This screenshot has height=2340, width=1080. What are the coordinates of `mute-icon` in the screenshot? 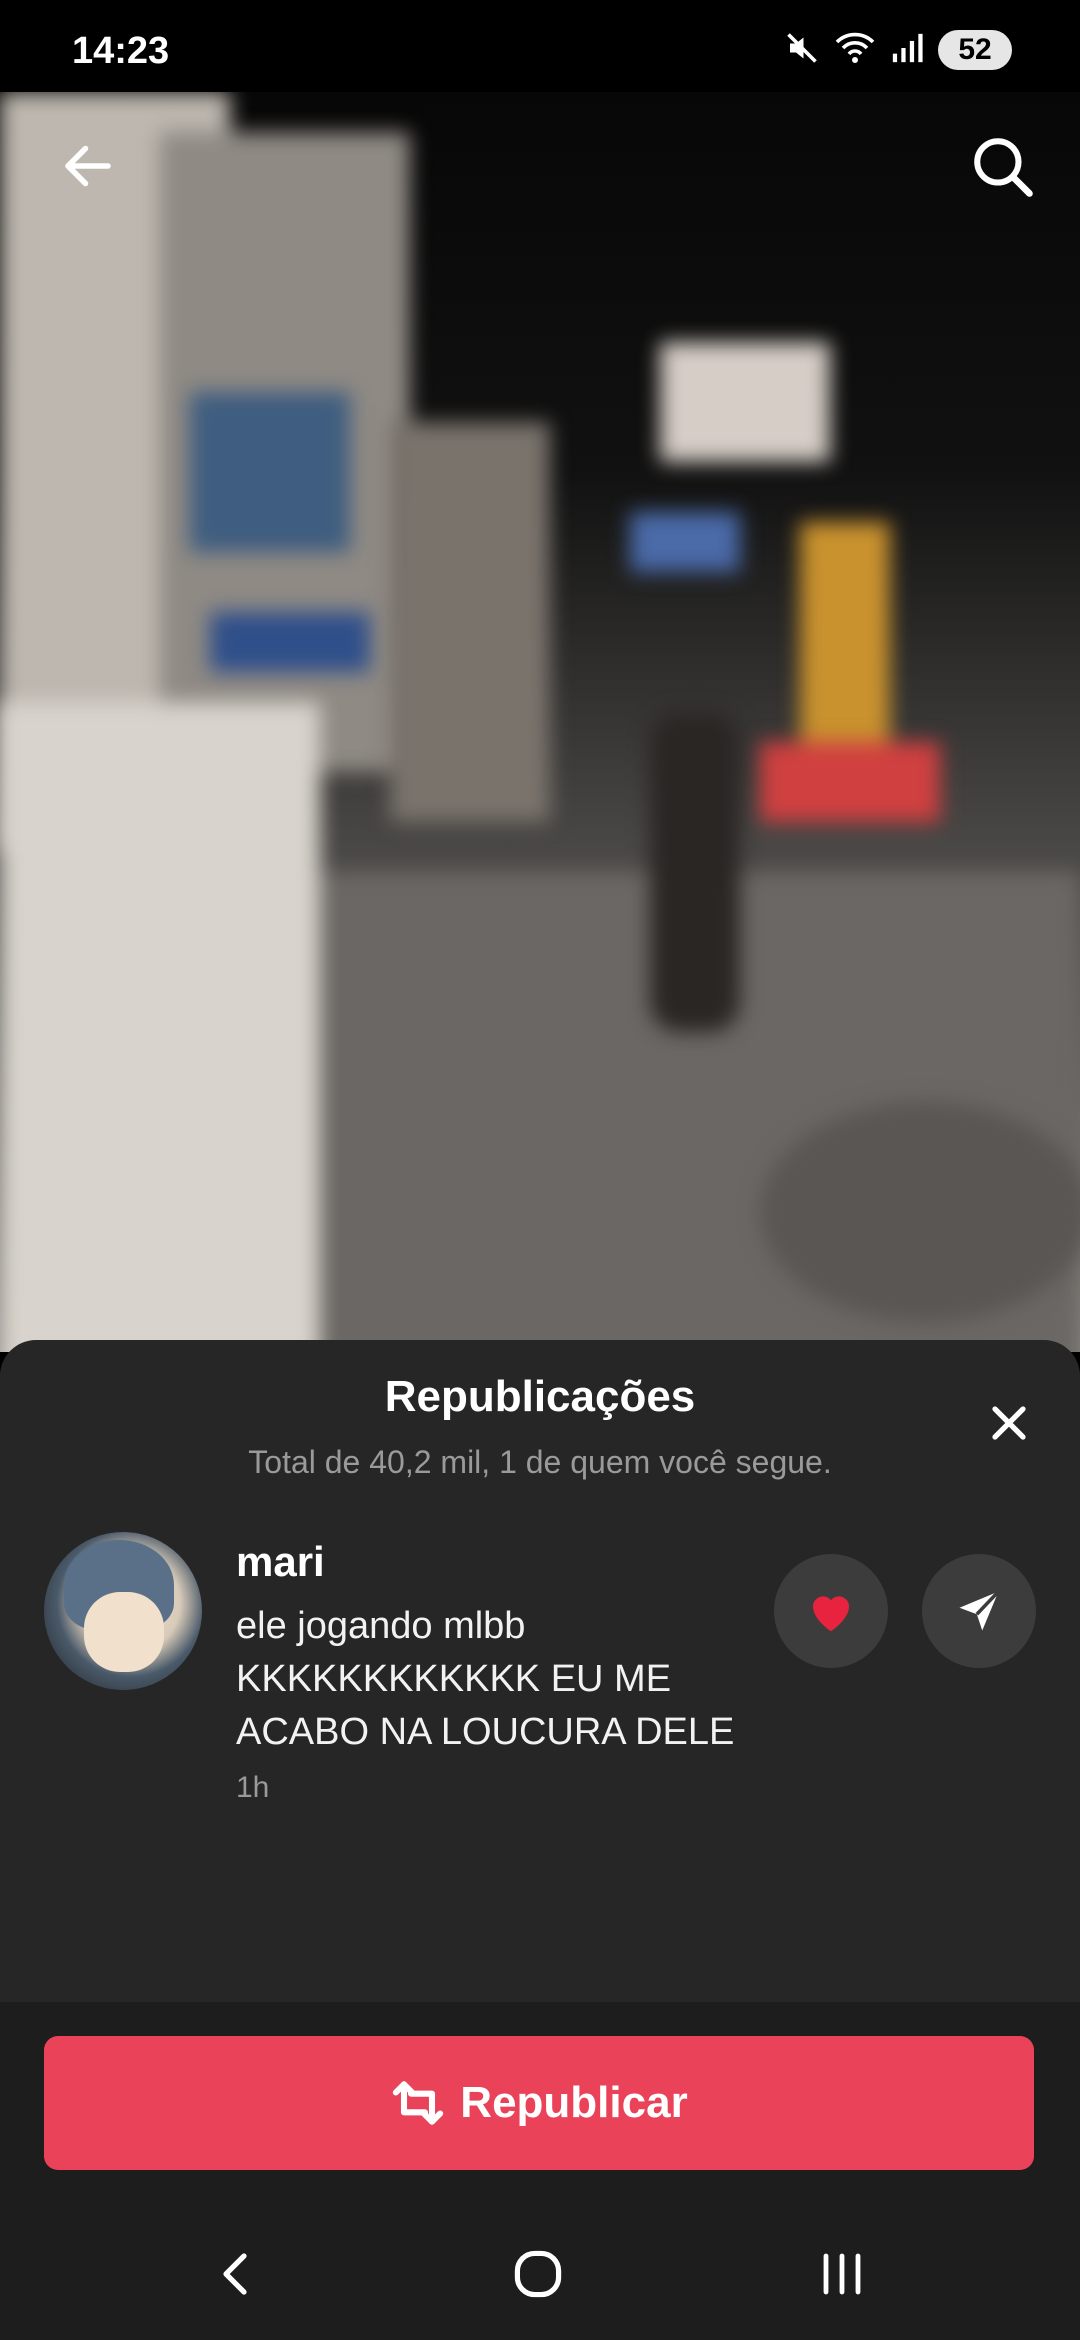 It's located at (802, 50).